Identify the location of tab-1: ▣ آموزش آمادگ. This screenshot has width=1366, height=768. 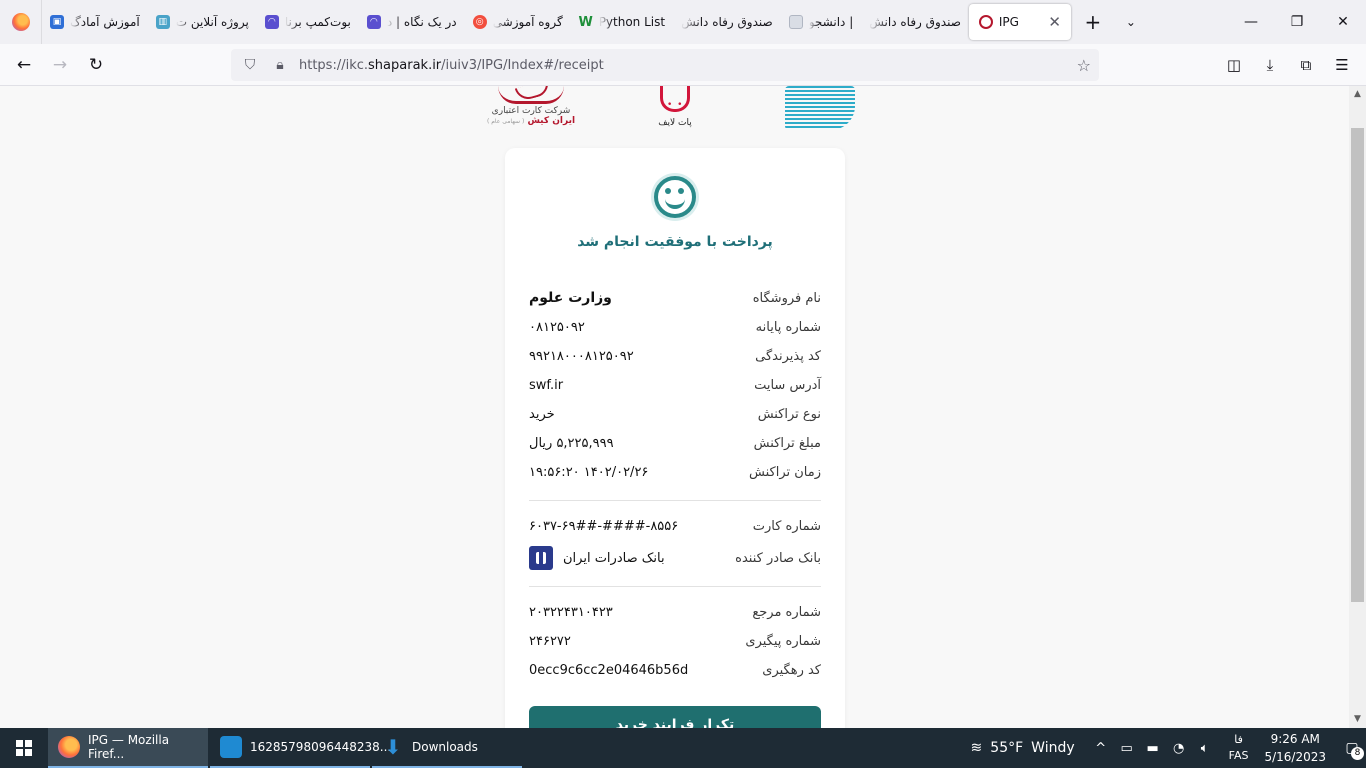
(95, 22).